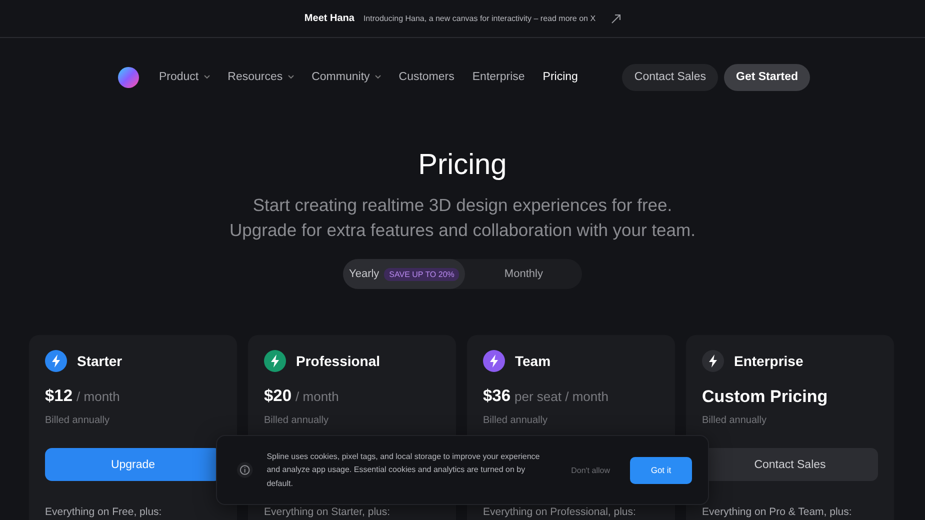 This screenshot has width=925, height=520. Describe the element at coordinates (422, 274) in the screenshot. I see `discount-badge: SAVE UP TO 20%` at that location.